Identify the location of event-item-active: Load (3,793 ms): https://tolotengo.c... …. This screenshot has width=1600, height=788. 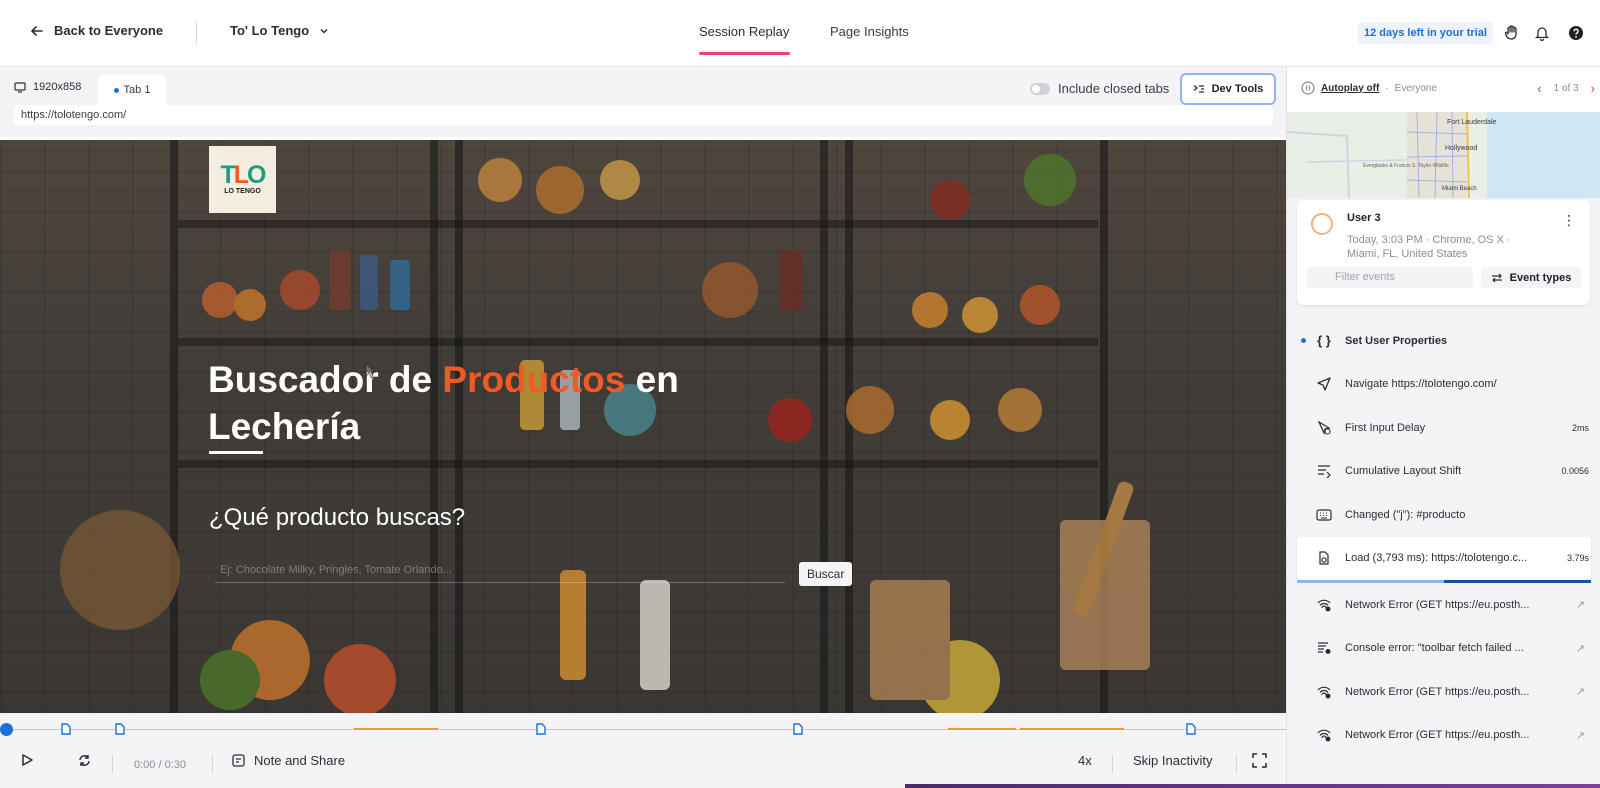
(1444, 558).